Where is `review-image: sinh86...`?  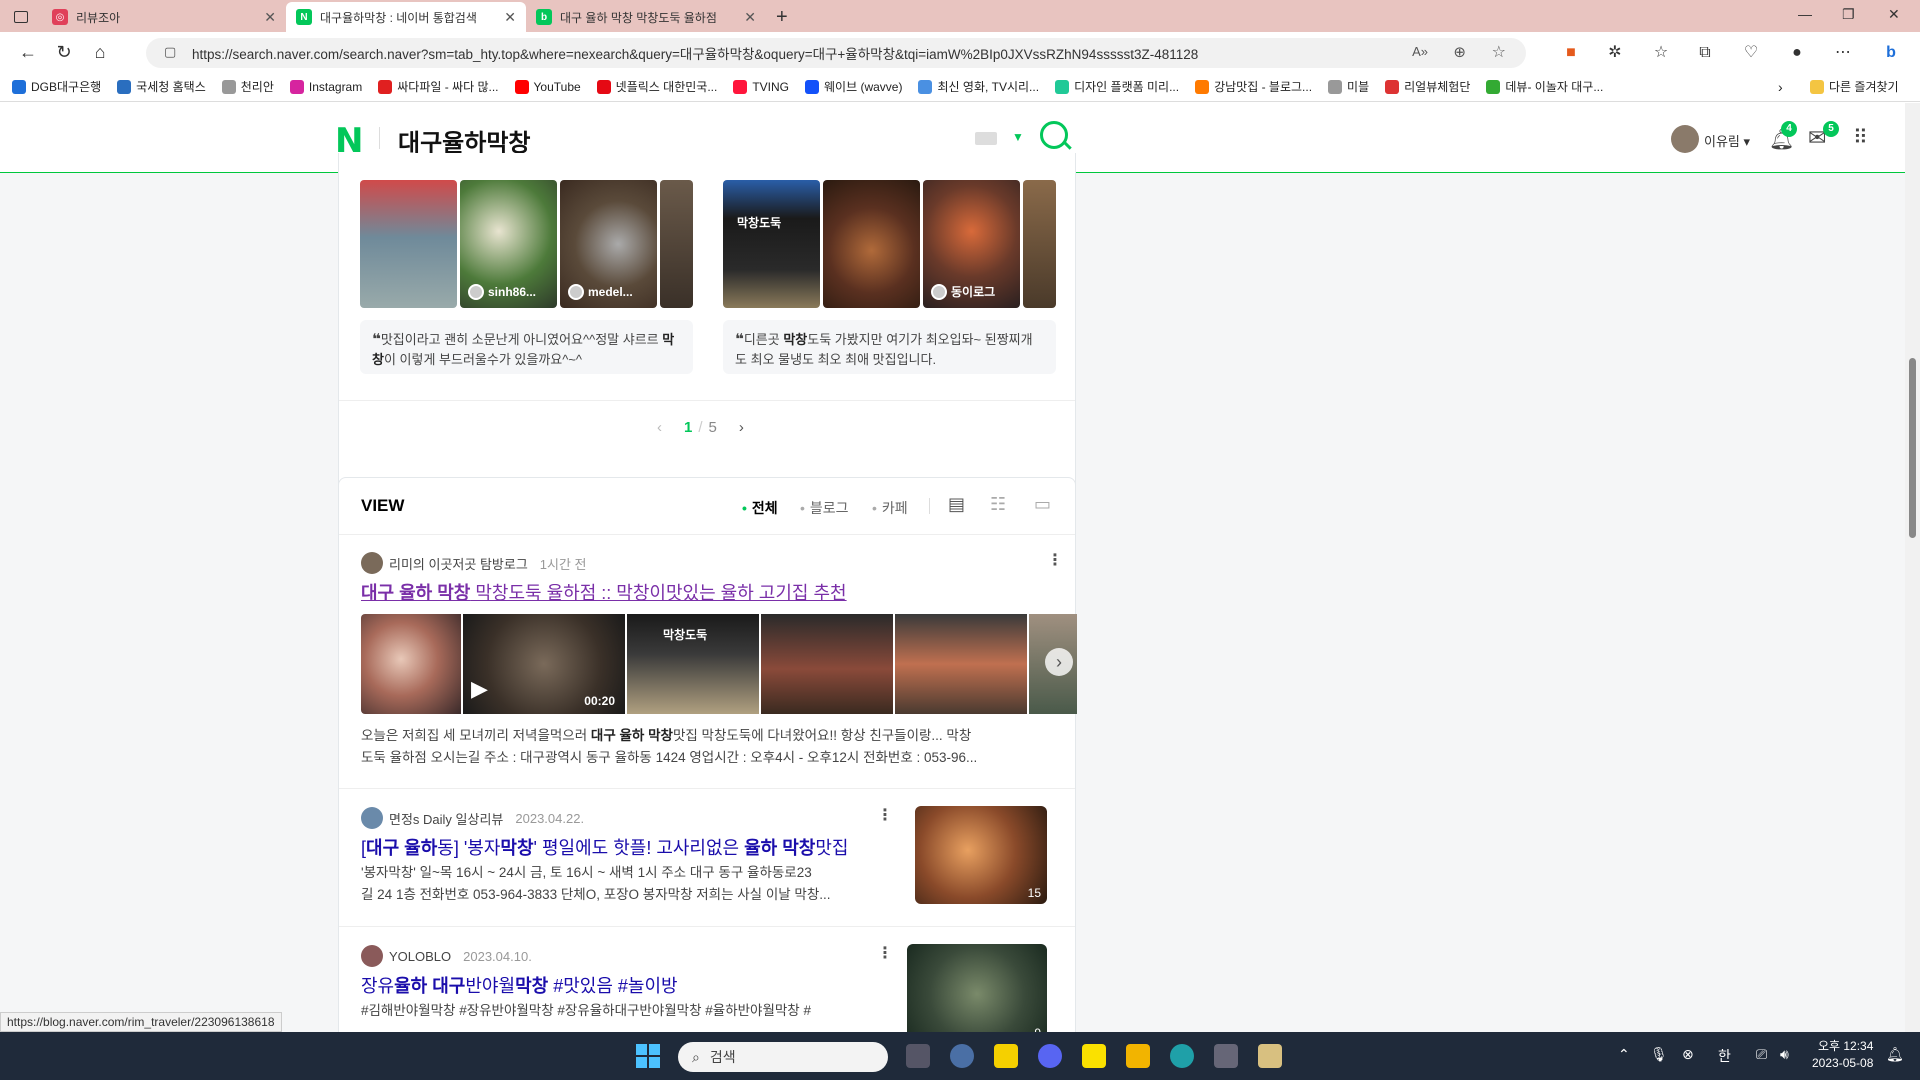
review-image: sinh86... is located at coordinates (508, 244).